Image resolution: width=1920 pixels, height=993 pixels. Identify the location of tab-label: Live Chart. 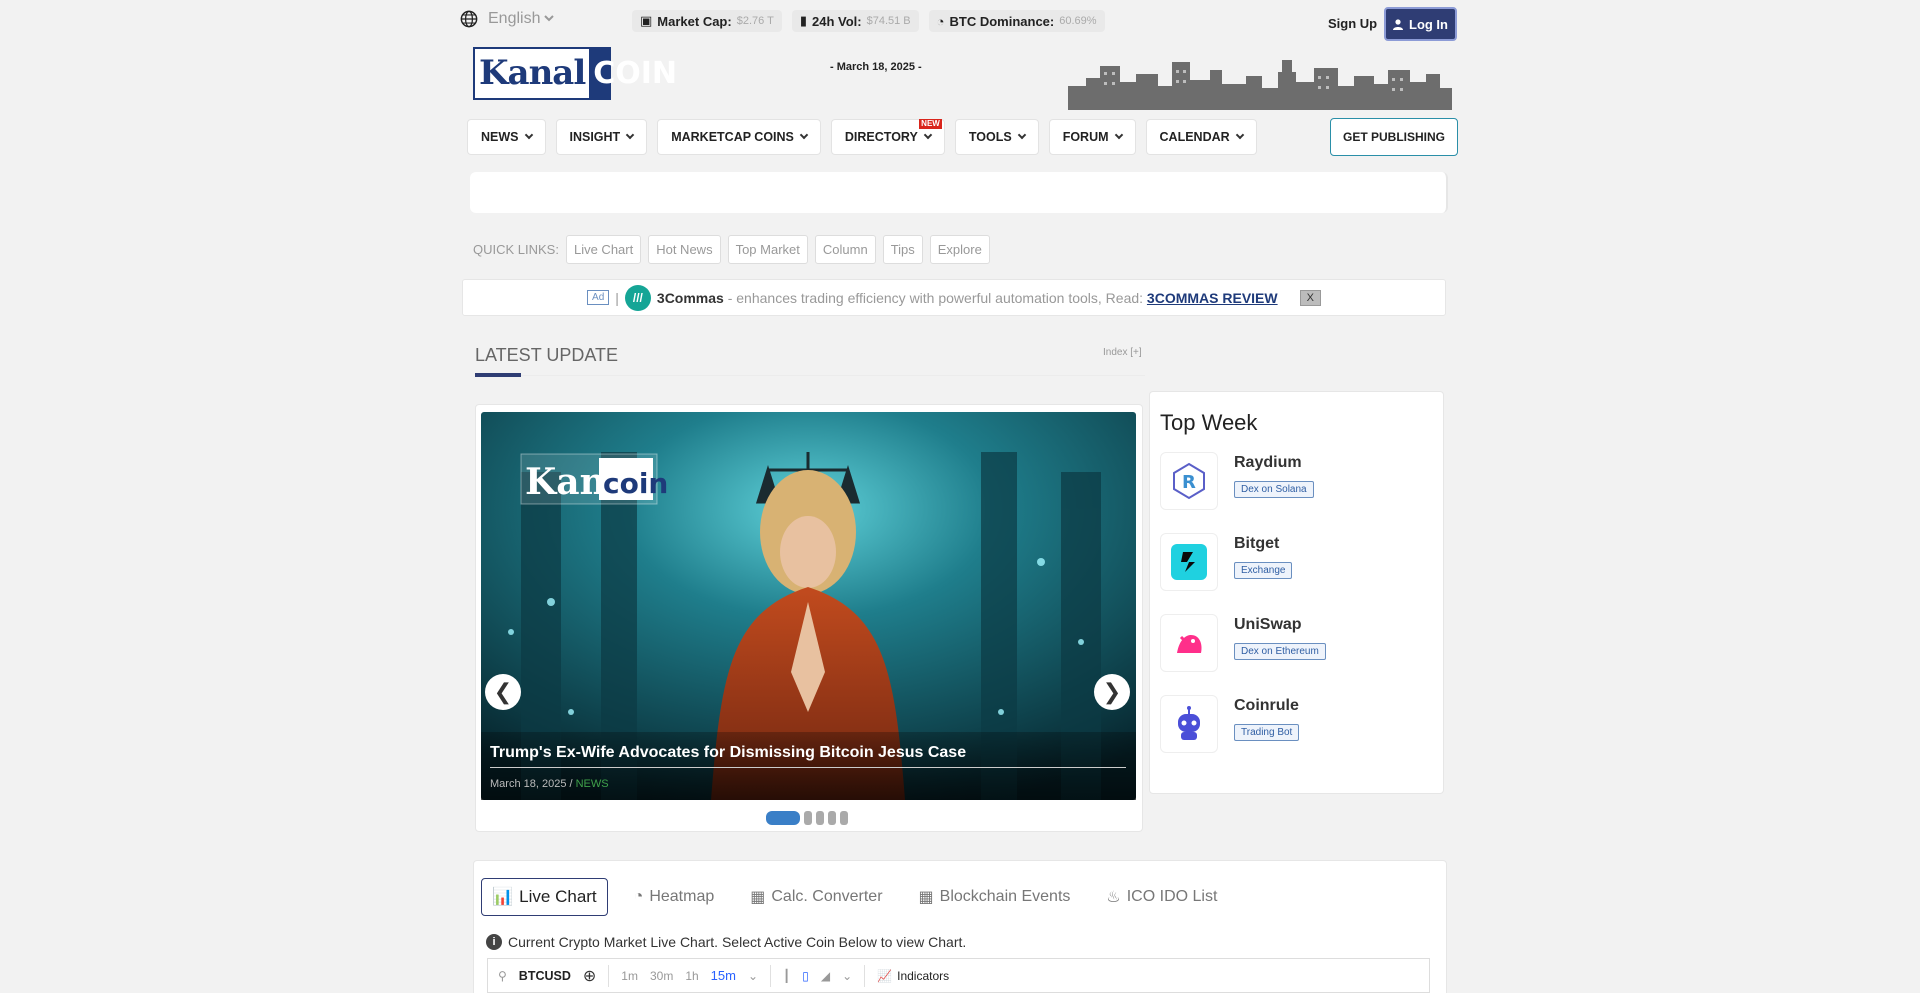
(558, 896).